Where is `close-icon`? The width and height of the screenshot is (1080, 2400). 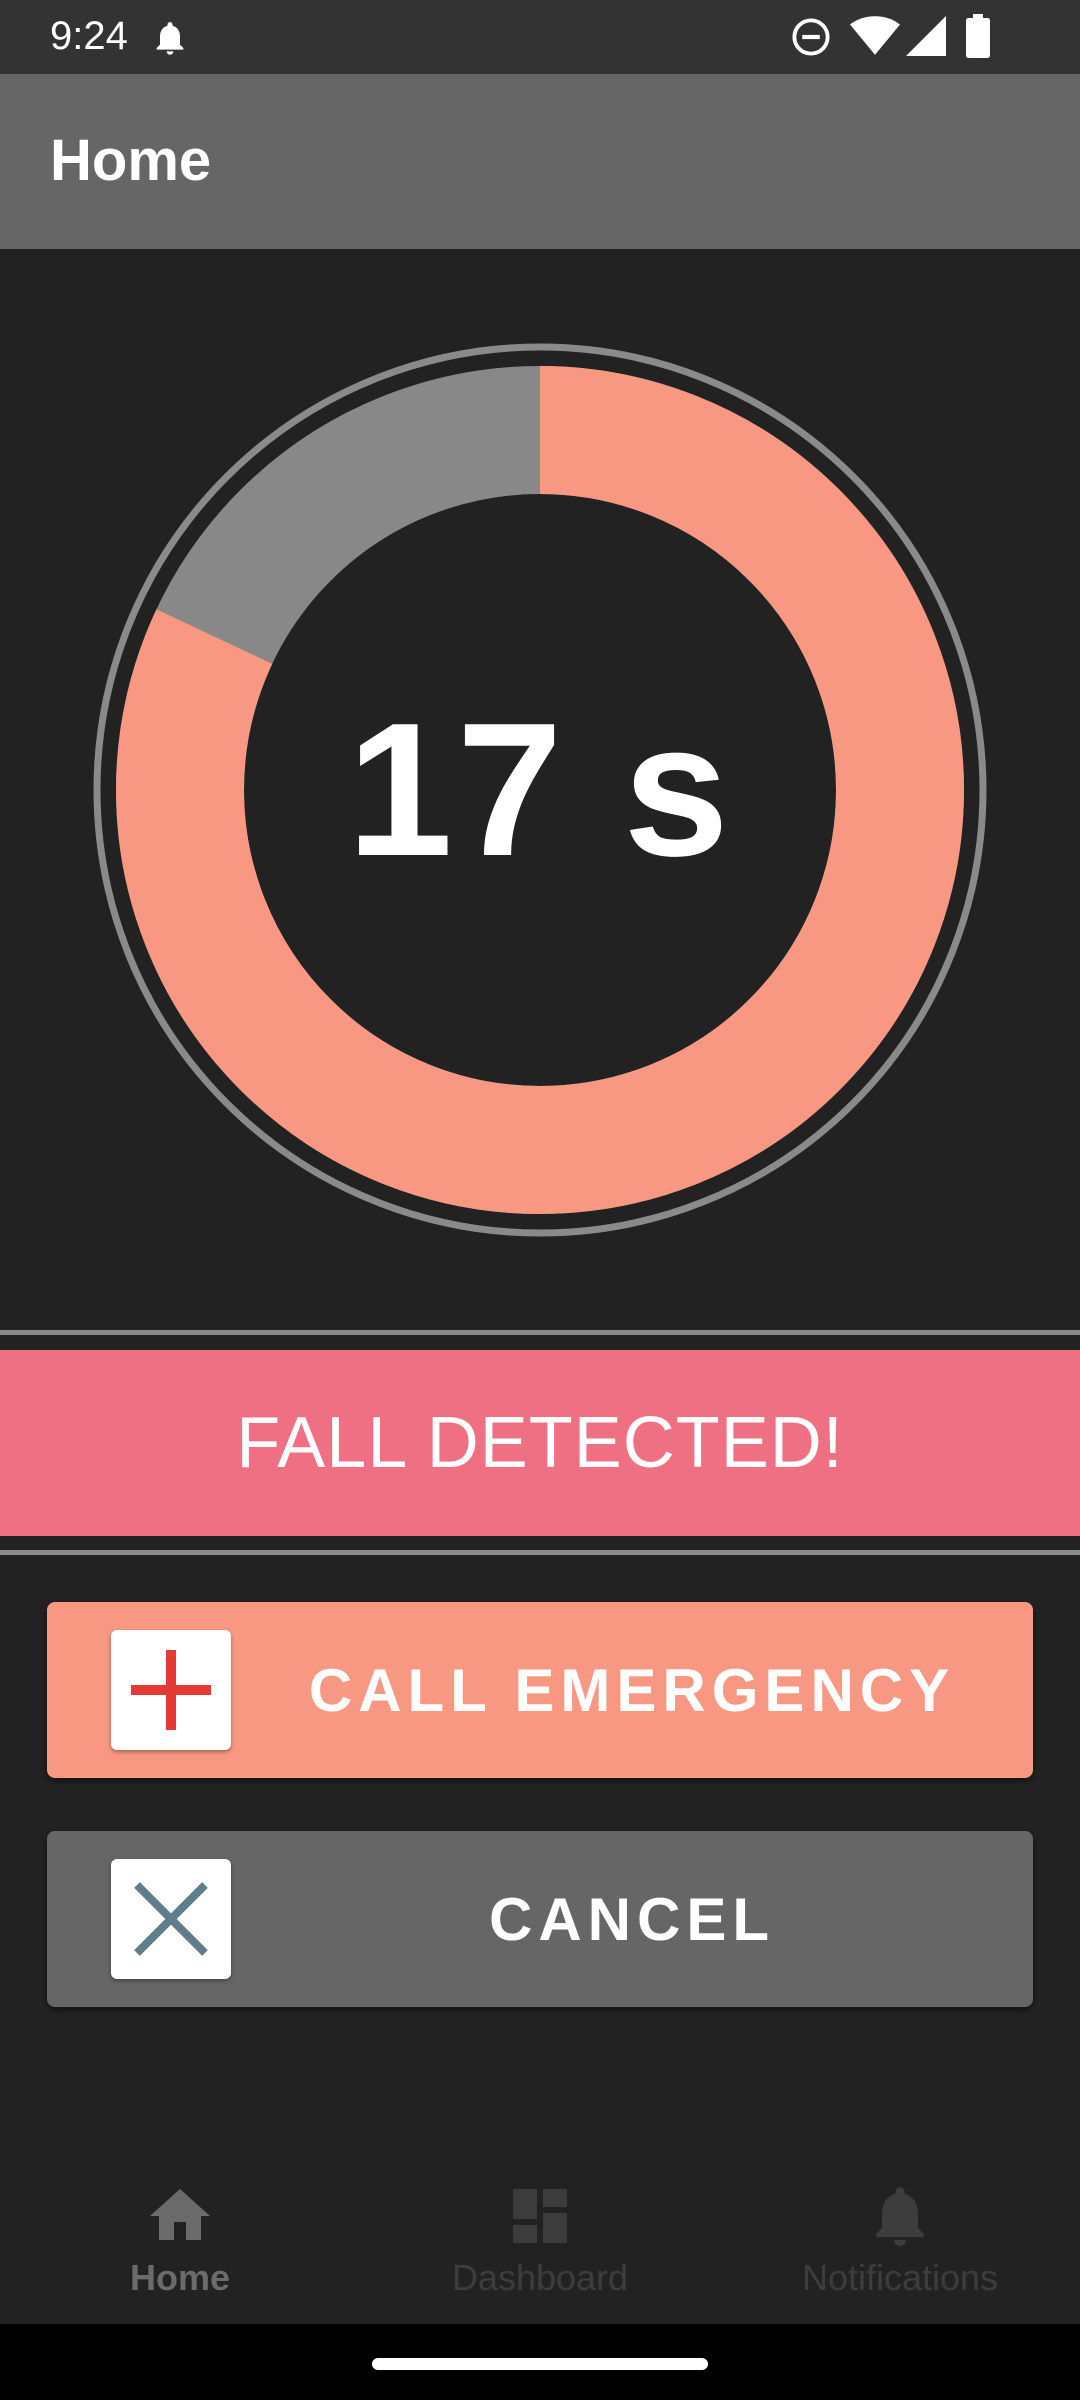
close-icon is located at coordinates (171, 1919).